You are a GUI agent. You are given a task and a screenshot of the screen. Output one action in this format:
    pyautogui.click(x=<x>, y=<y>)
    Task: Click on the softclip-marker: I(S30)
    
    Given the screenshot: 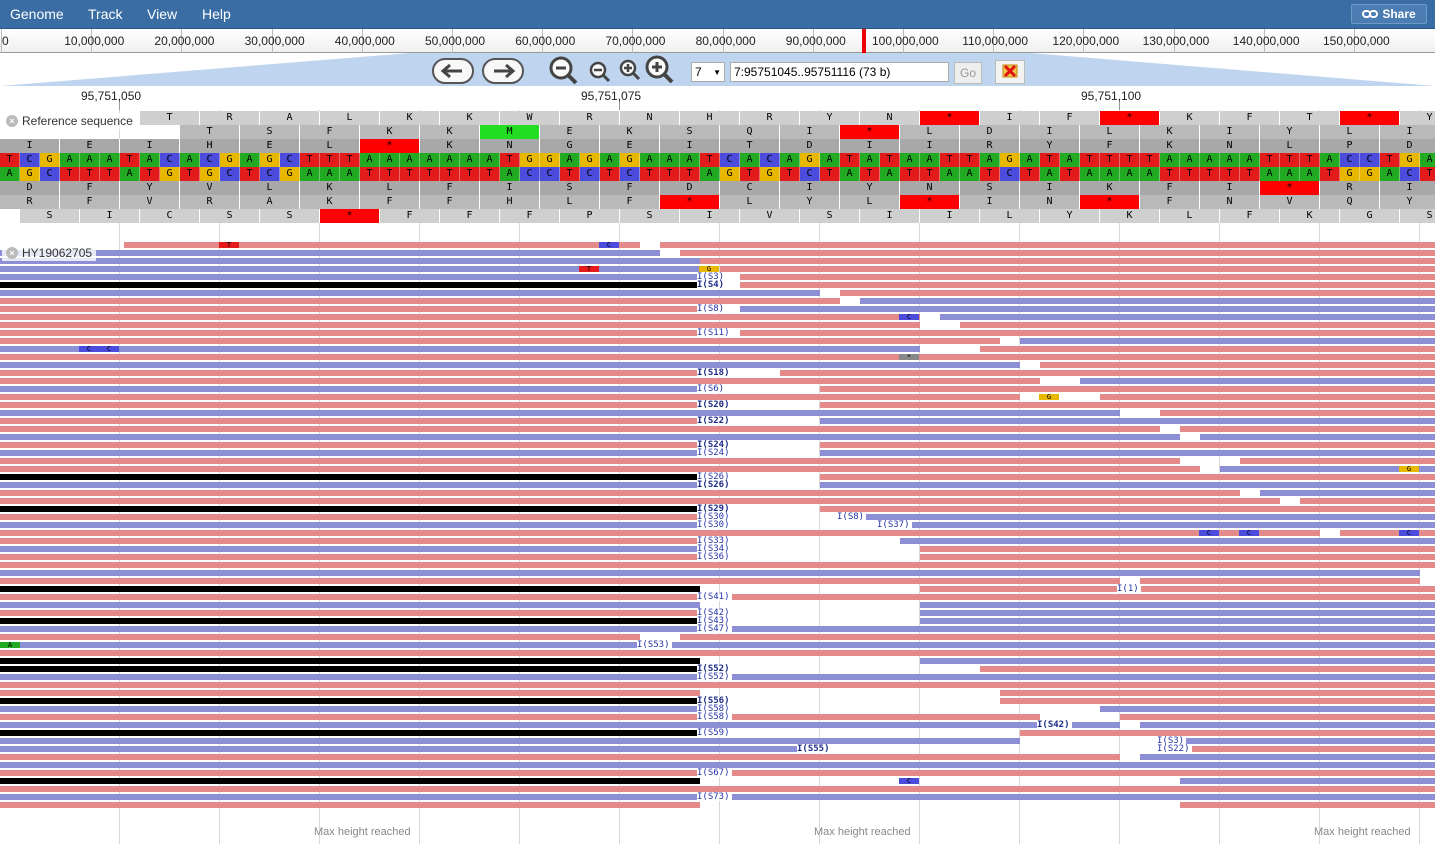 What is the action you would take?
    pyautogui.click(x=714, y=525)
    